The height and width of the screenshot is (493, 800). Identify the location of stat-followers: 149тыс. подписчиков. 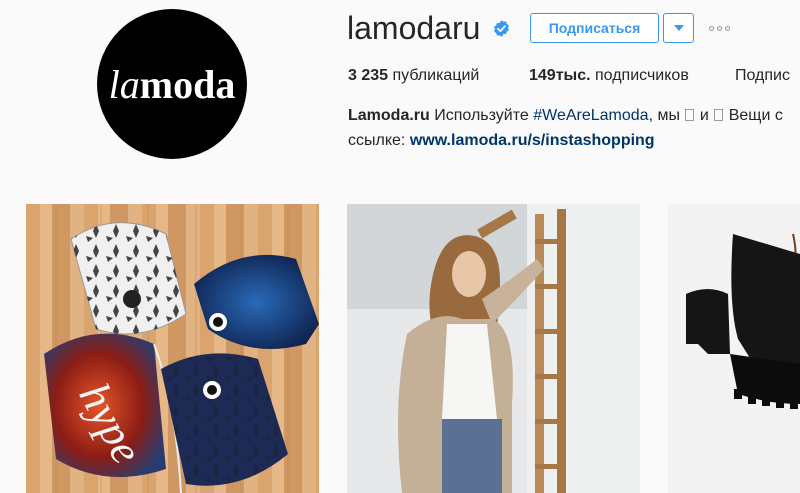
(609, 76).